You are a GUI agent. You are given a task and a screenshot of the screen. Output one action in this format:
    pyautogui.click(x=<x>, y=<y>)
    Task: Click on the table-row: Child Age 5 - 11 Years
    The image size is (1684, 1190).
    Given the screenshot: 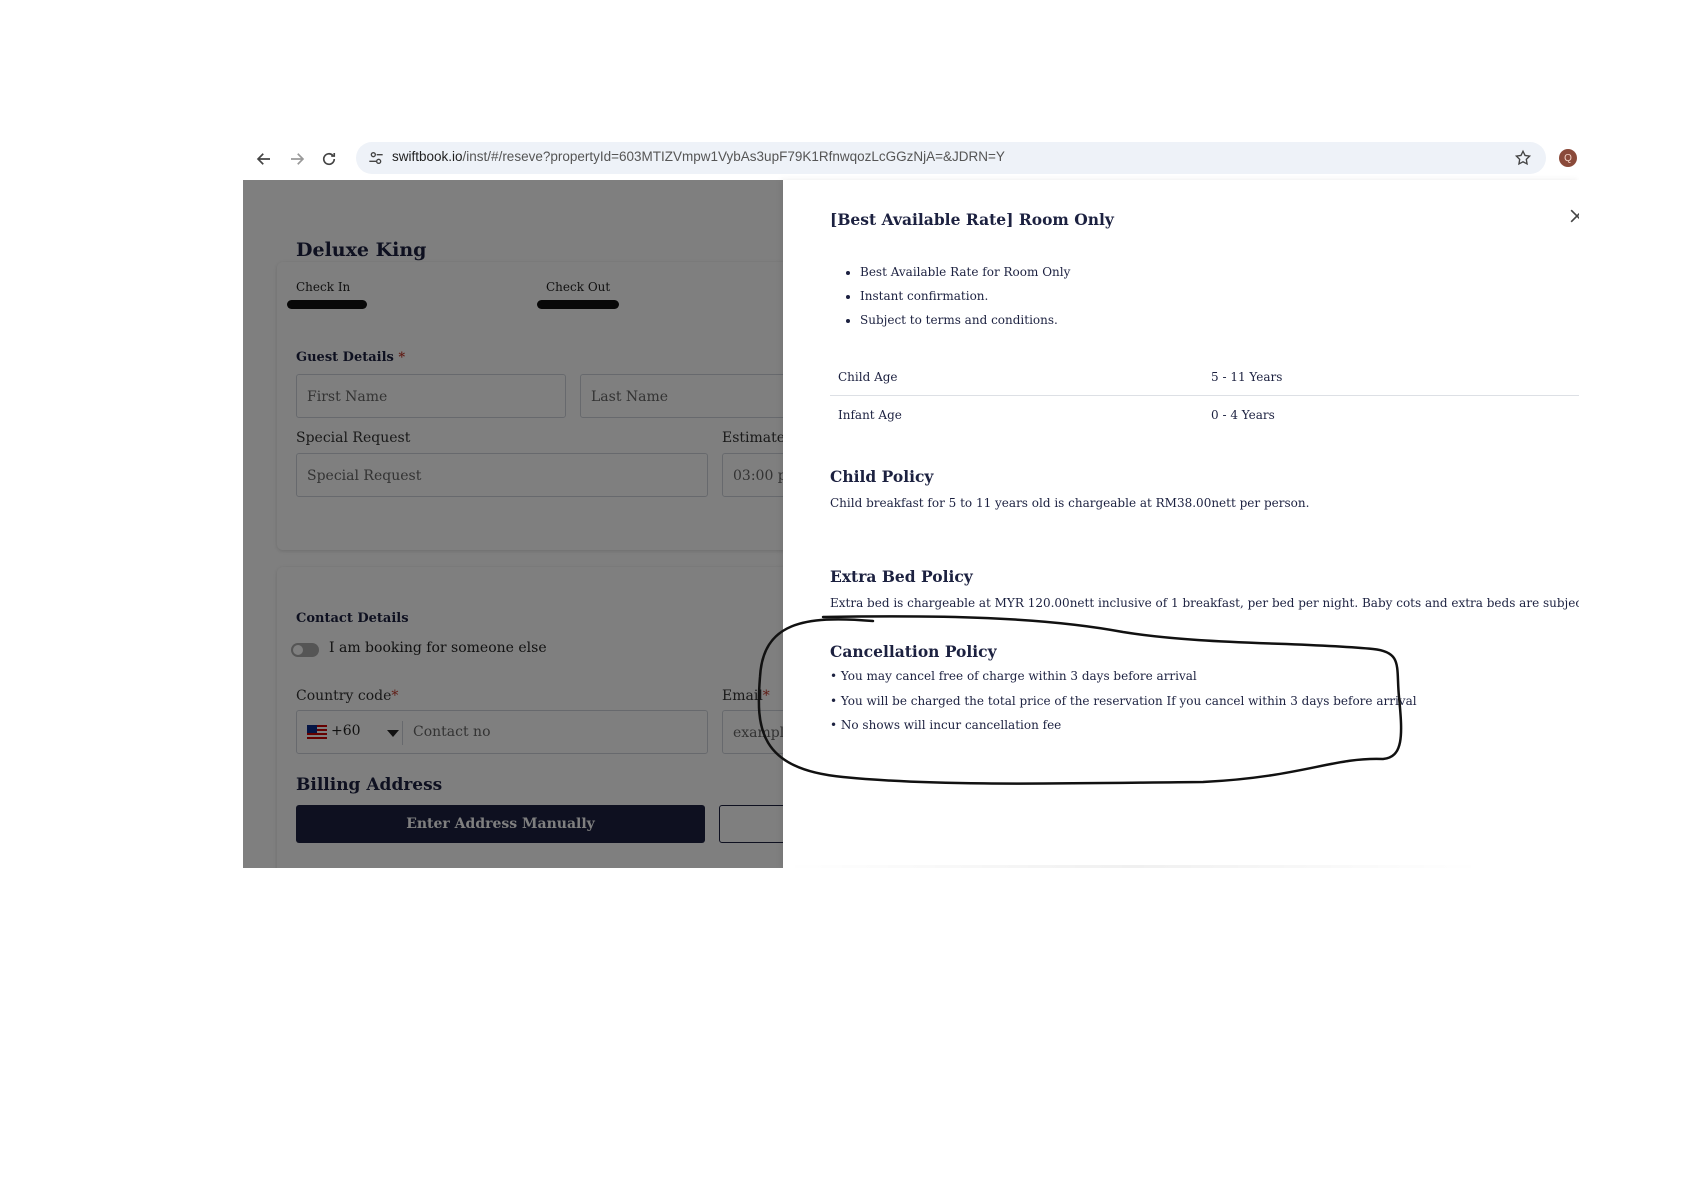 What is the action you would take?
    pyautogui.click(x=1204, y=377)
    